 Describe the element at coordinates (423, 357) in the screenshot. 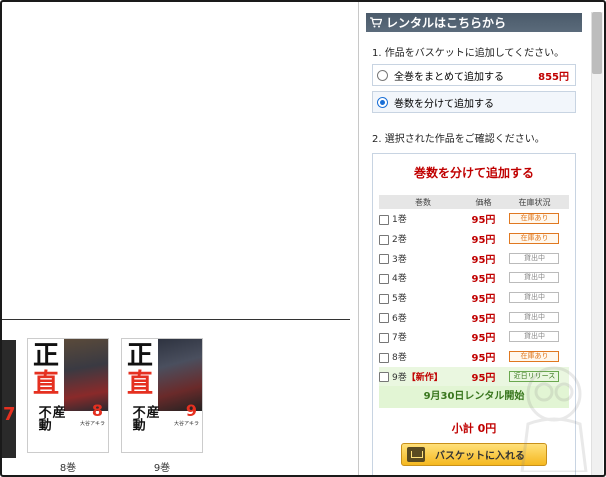

I see `volume-cell: 8巻` at that location.